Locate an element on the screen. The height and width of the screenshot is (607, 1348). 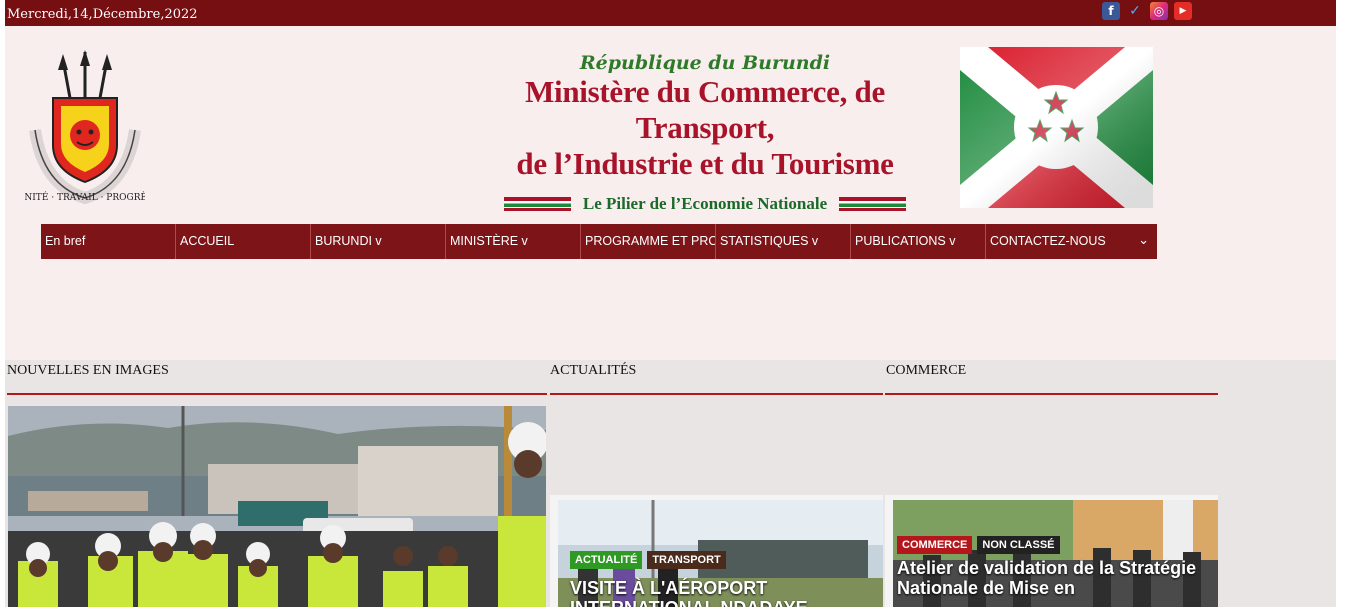
page-scrollbar is located at coordinates (1342, 303).